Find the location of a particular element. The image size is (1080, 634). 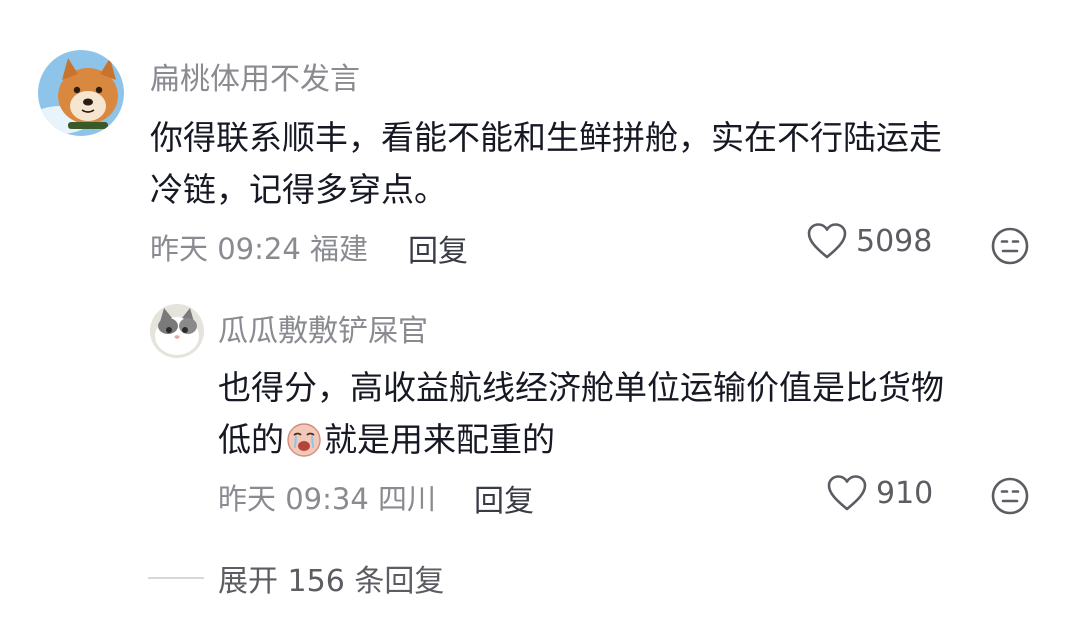

comment-meta: 昨天 09:34 四川 is located at coordinates (327, 499).